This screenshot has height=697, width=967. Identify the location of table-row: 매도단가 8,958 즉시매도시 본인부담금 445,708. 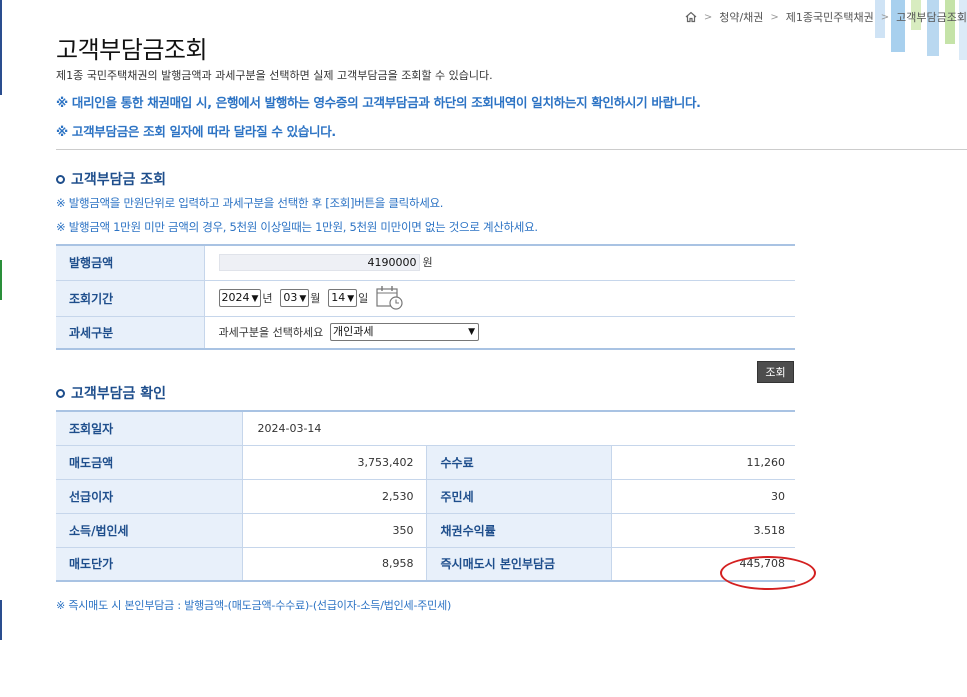
(425, 564).